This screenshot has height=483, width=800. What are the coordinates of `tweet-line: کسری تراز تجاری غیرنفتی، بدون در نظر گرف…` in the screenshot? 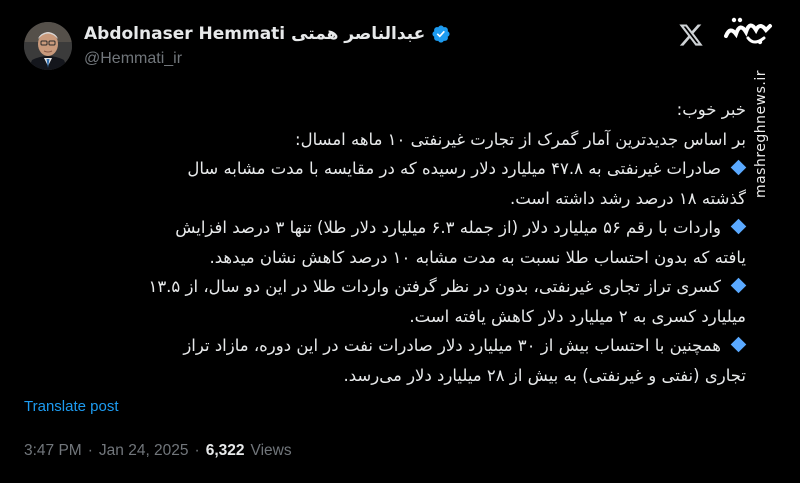 It's located at (385, 287).